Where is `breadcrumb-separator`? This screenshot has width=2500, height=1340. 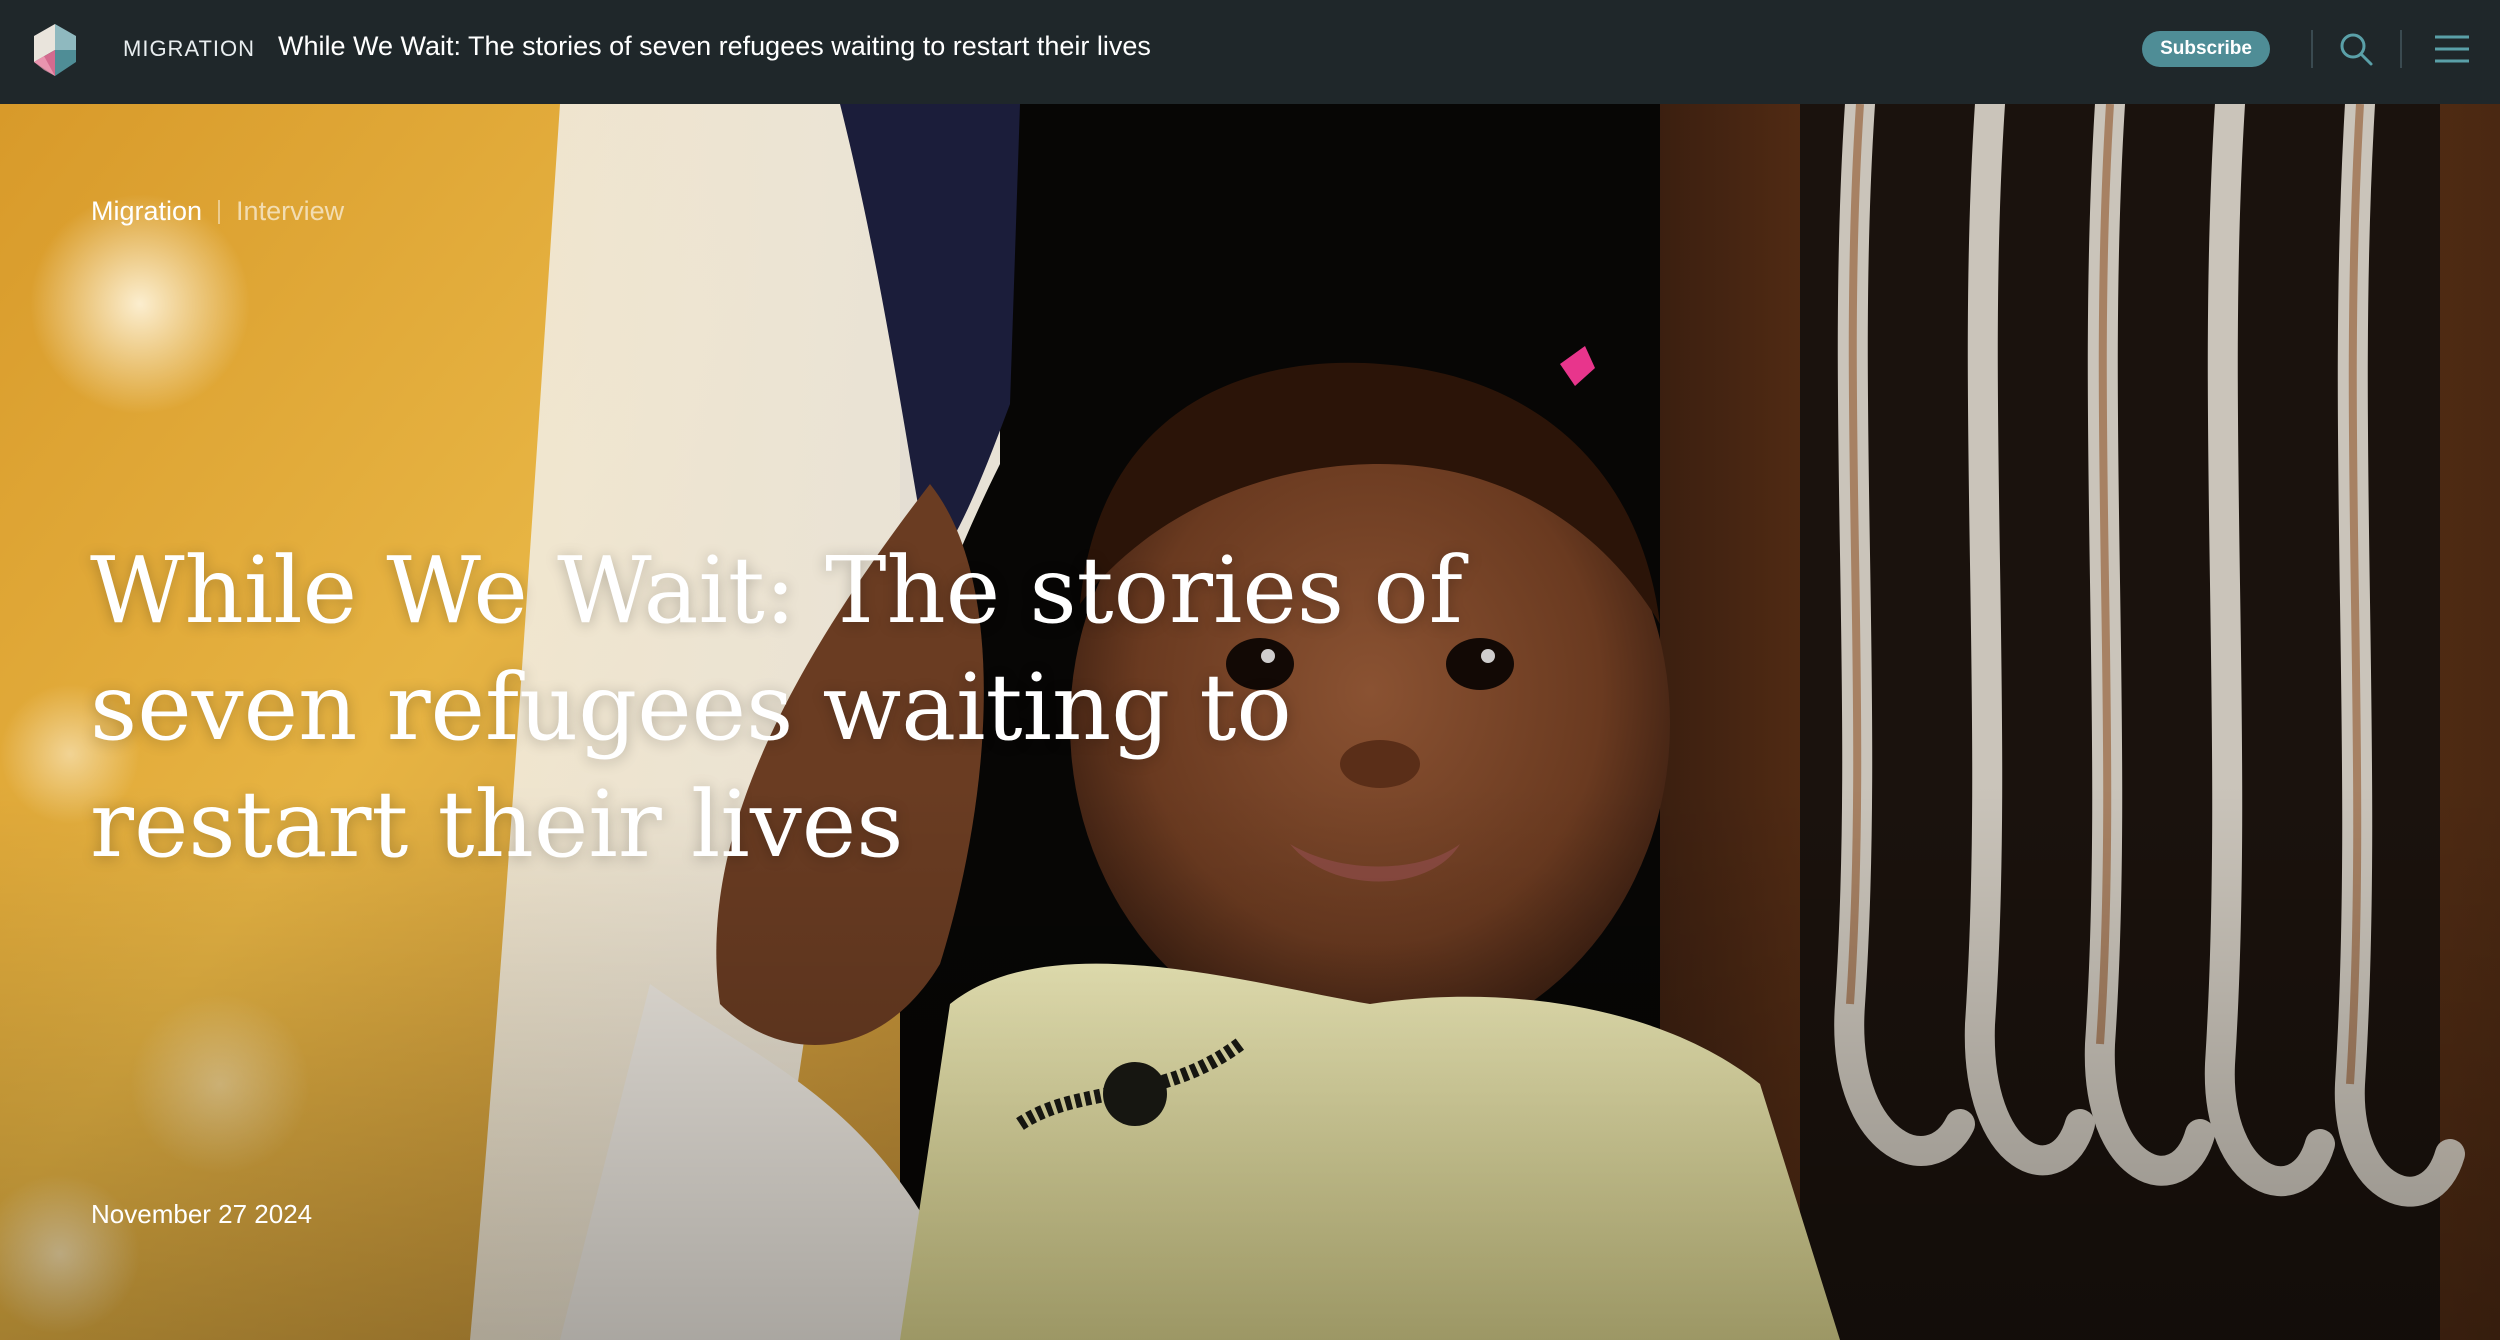 breadcrumb-separator is located at coordinates (219, 211).